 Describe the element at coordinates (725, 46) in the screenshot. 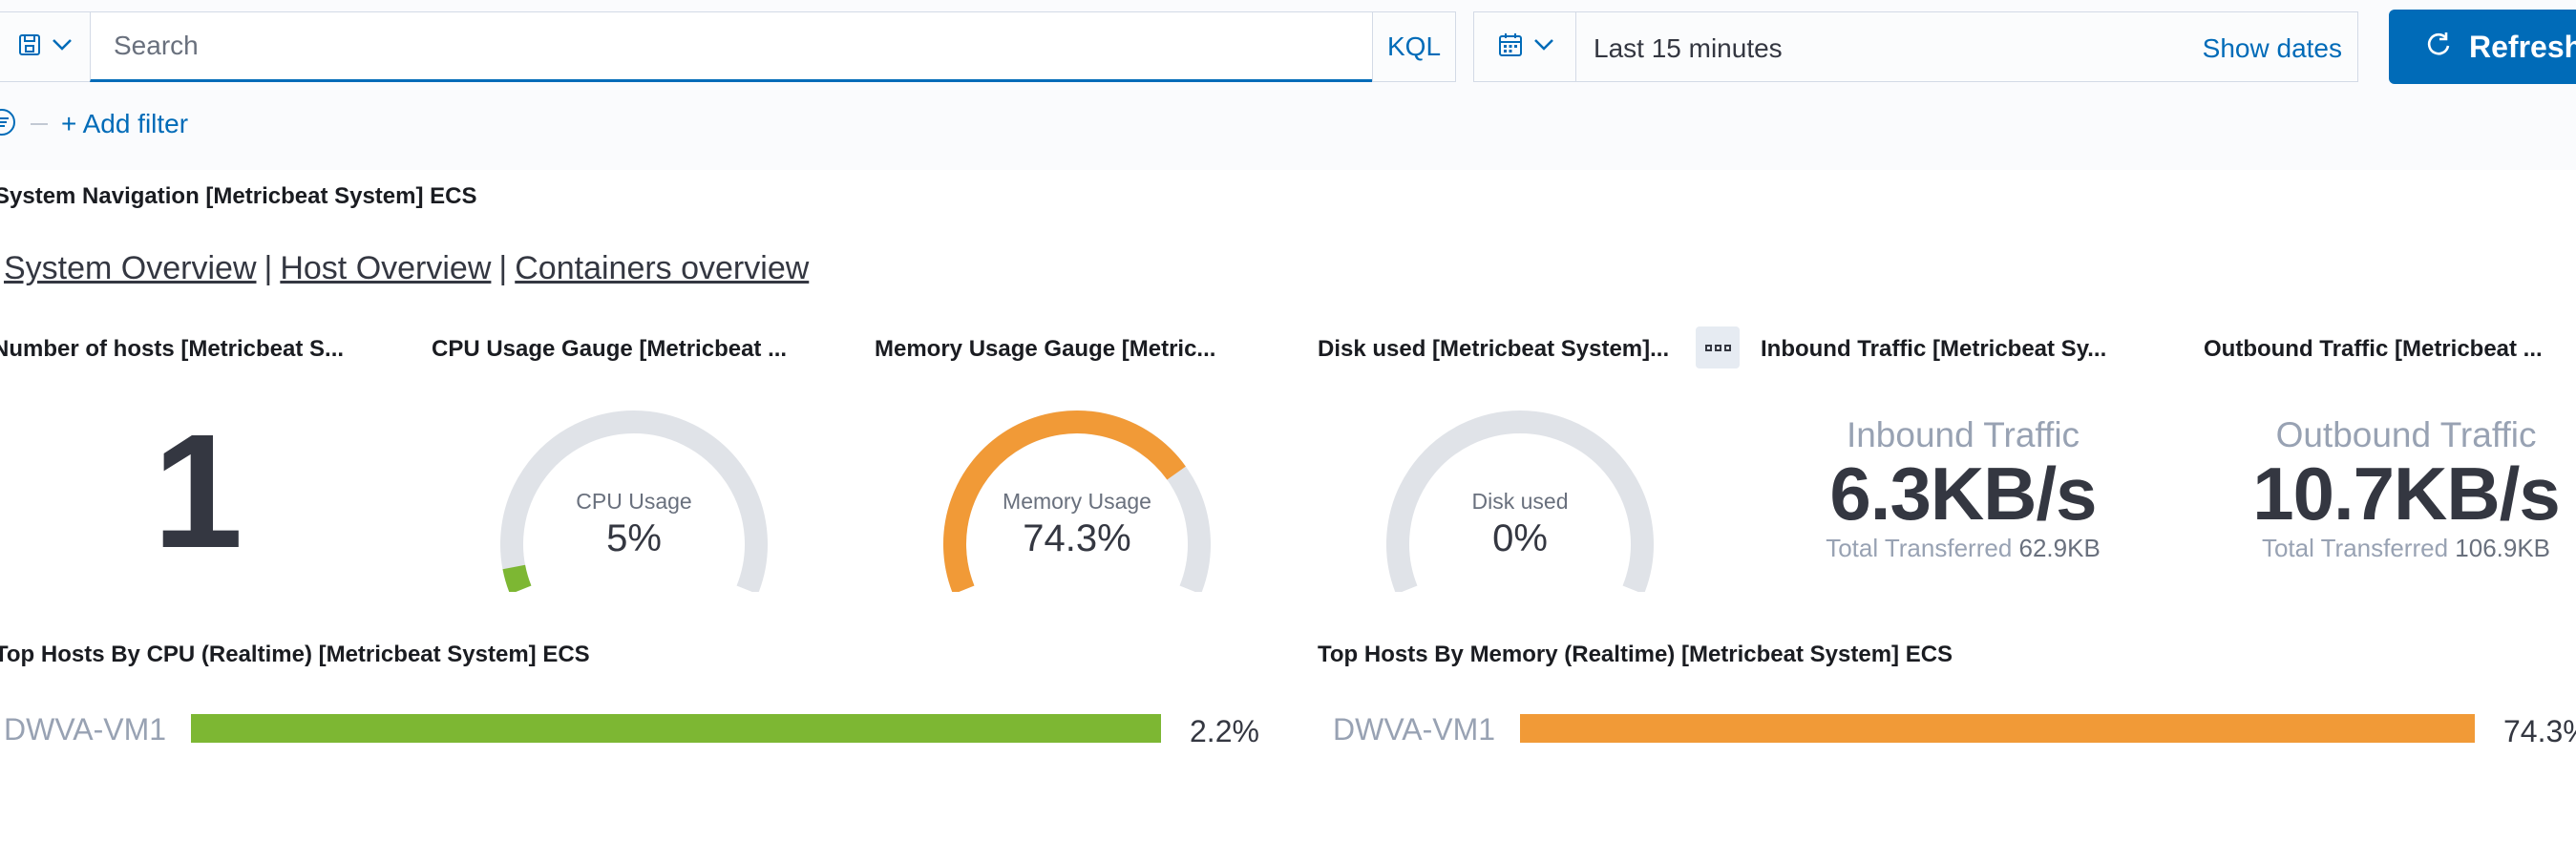

I see `search-input` at that location.